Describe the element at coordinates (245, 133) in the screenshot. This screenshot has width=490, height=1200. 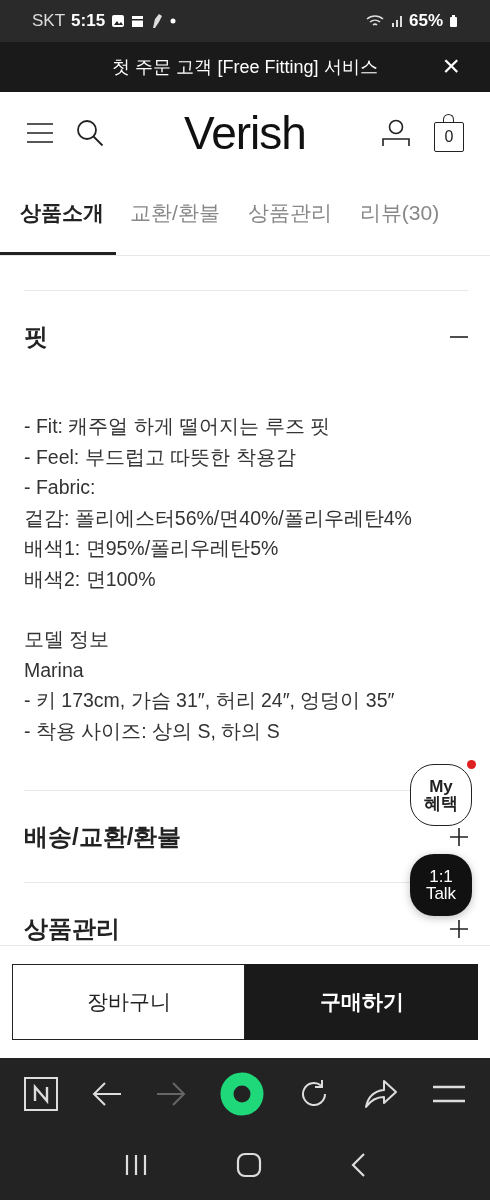
I see `brand-logo: Verish` at that location.